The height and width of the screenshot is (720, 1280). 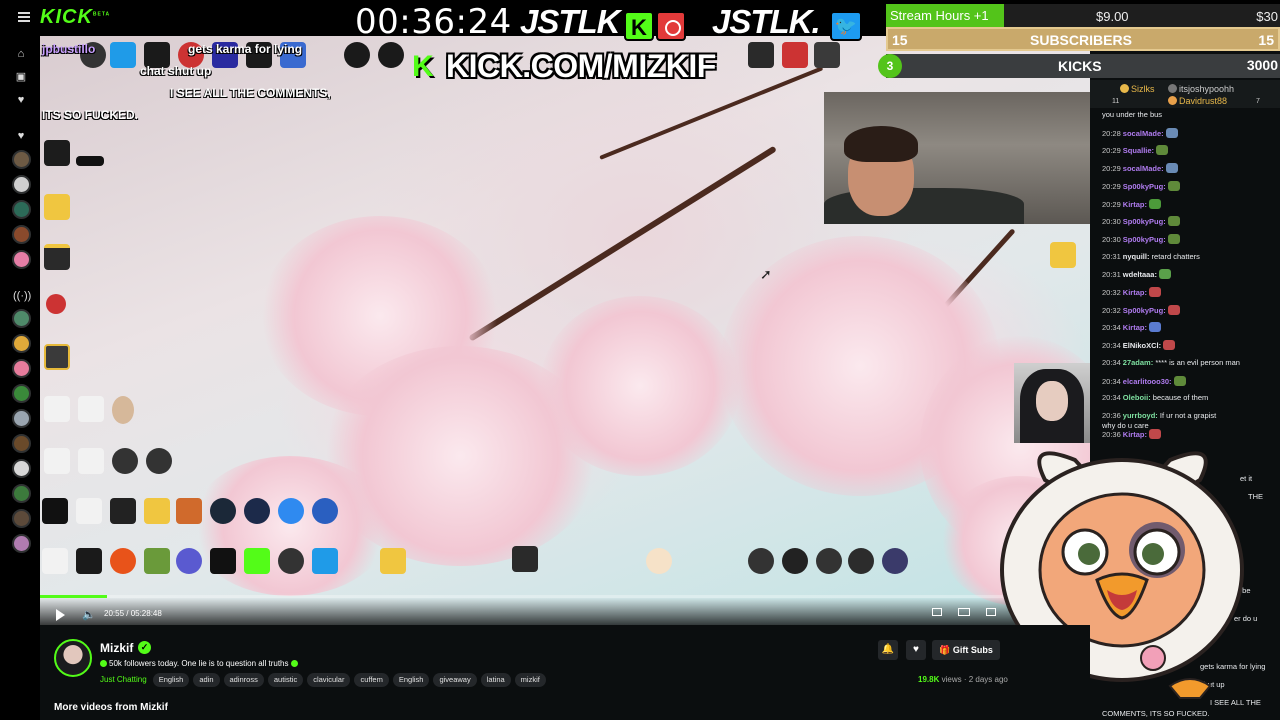 I want to click on chat-username: Squallie:, so click(x=1138, y=150).